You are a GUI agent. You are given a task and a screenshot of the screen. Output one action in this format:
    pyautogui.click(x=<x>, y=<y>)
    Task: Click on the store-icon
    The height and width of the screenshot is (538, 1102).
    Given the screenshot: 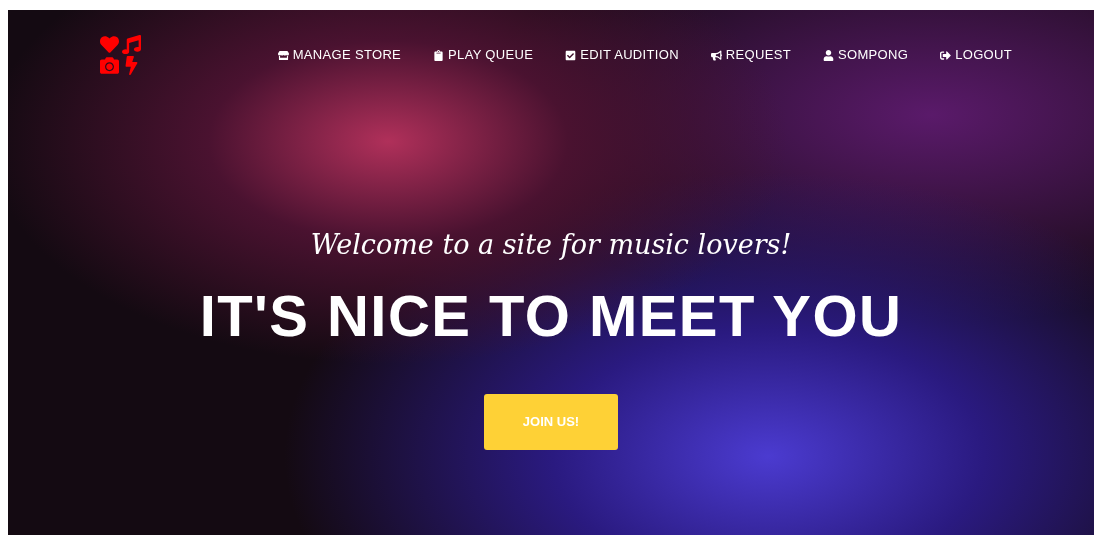 What is the action you would take?
    pyautogui.click(x=283, y=55)
    